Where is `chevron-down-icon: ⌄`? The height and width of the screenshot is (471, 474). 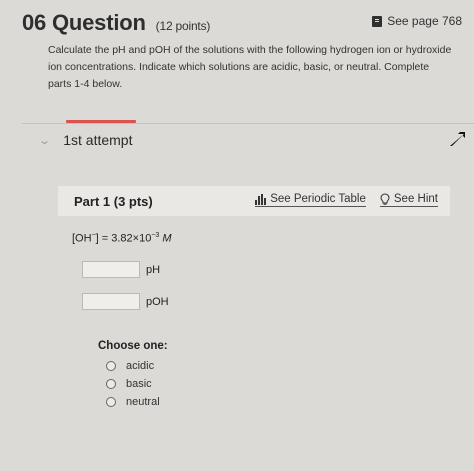 chevron-down-icon: ⌄ is located at coordinates (45, 140).